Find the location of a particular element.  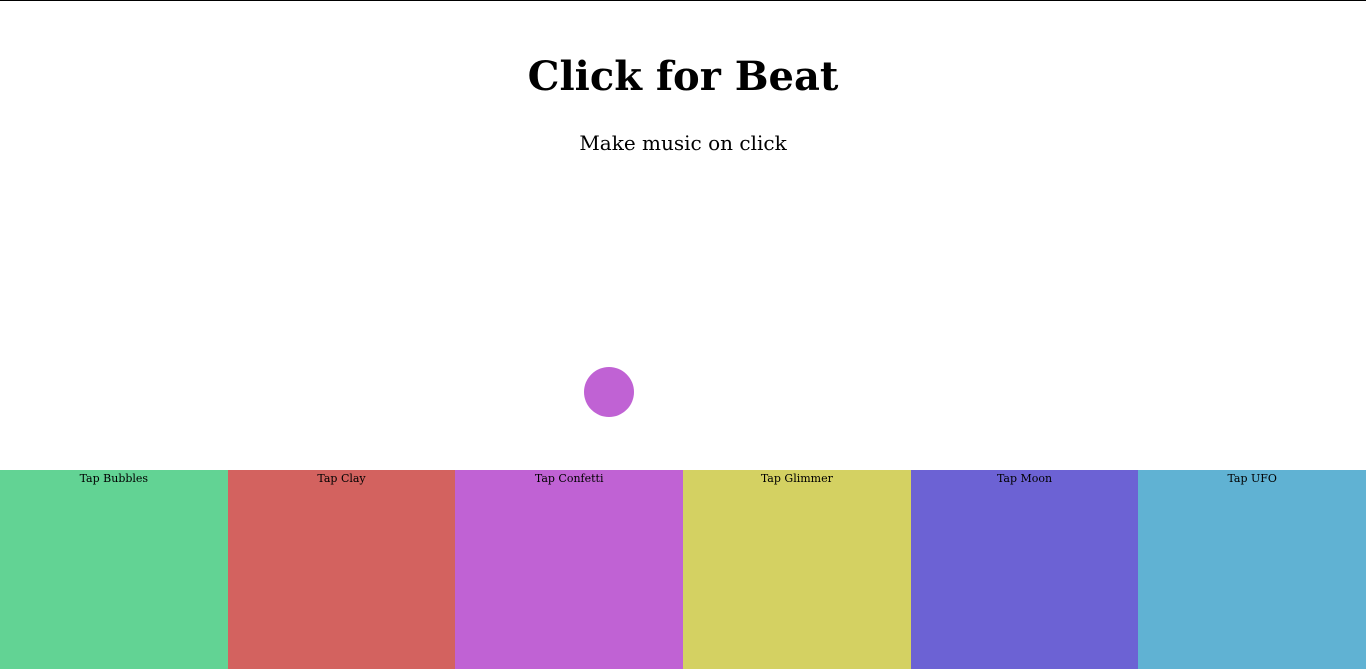

beat-circle is located at coordinates (609, 392).